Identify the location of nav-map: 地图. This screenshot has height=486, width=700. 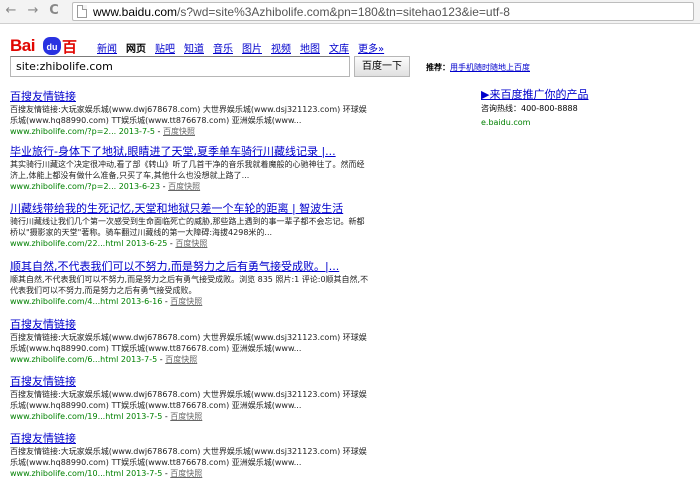
(310, 47).